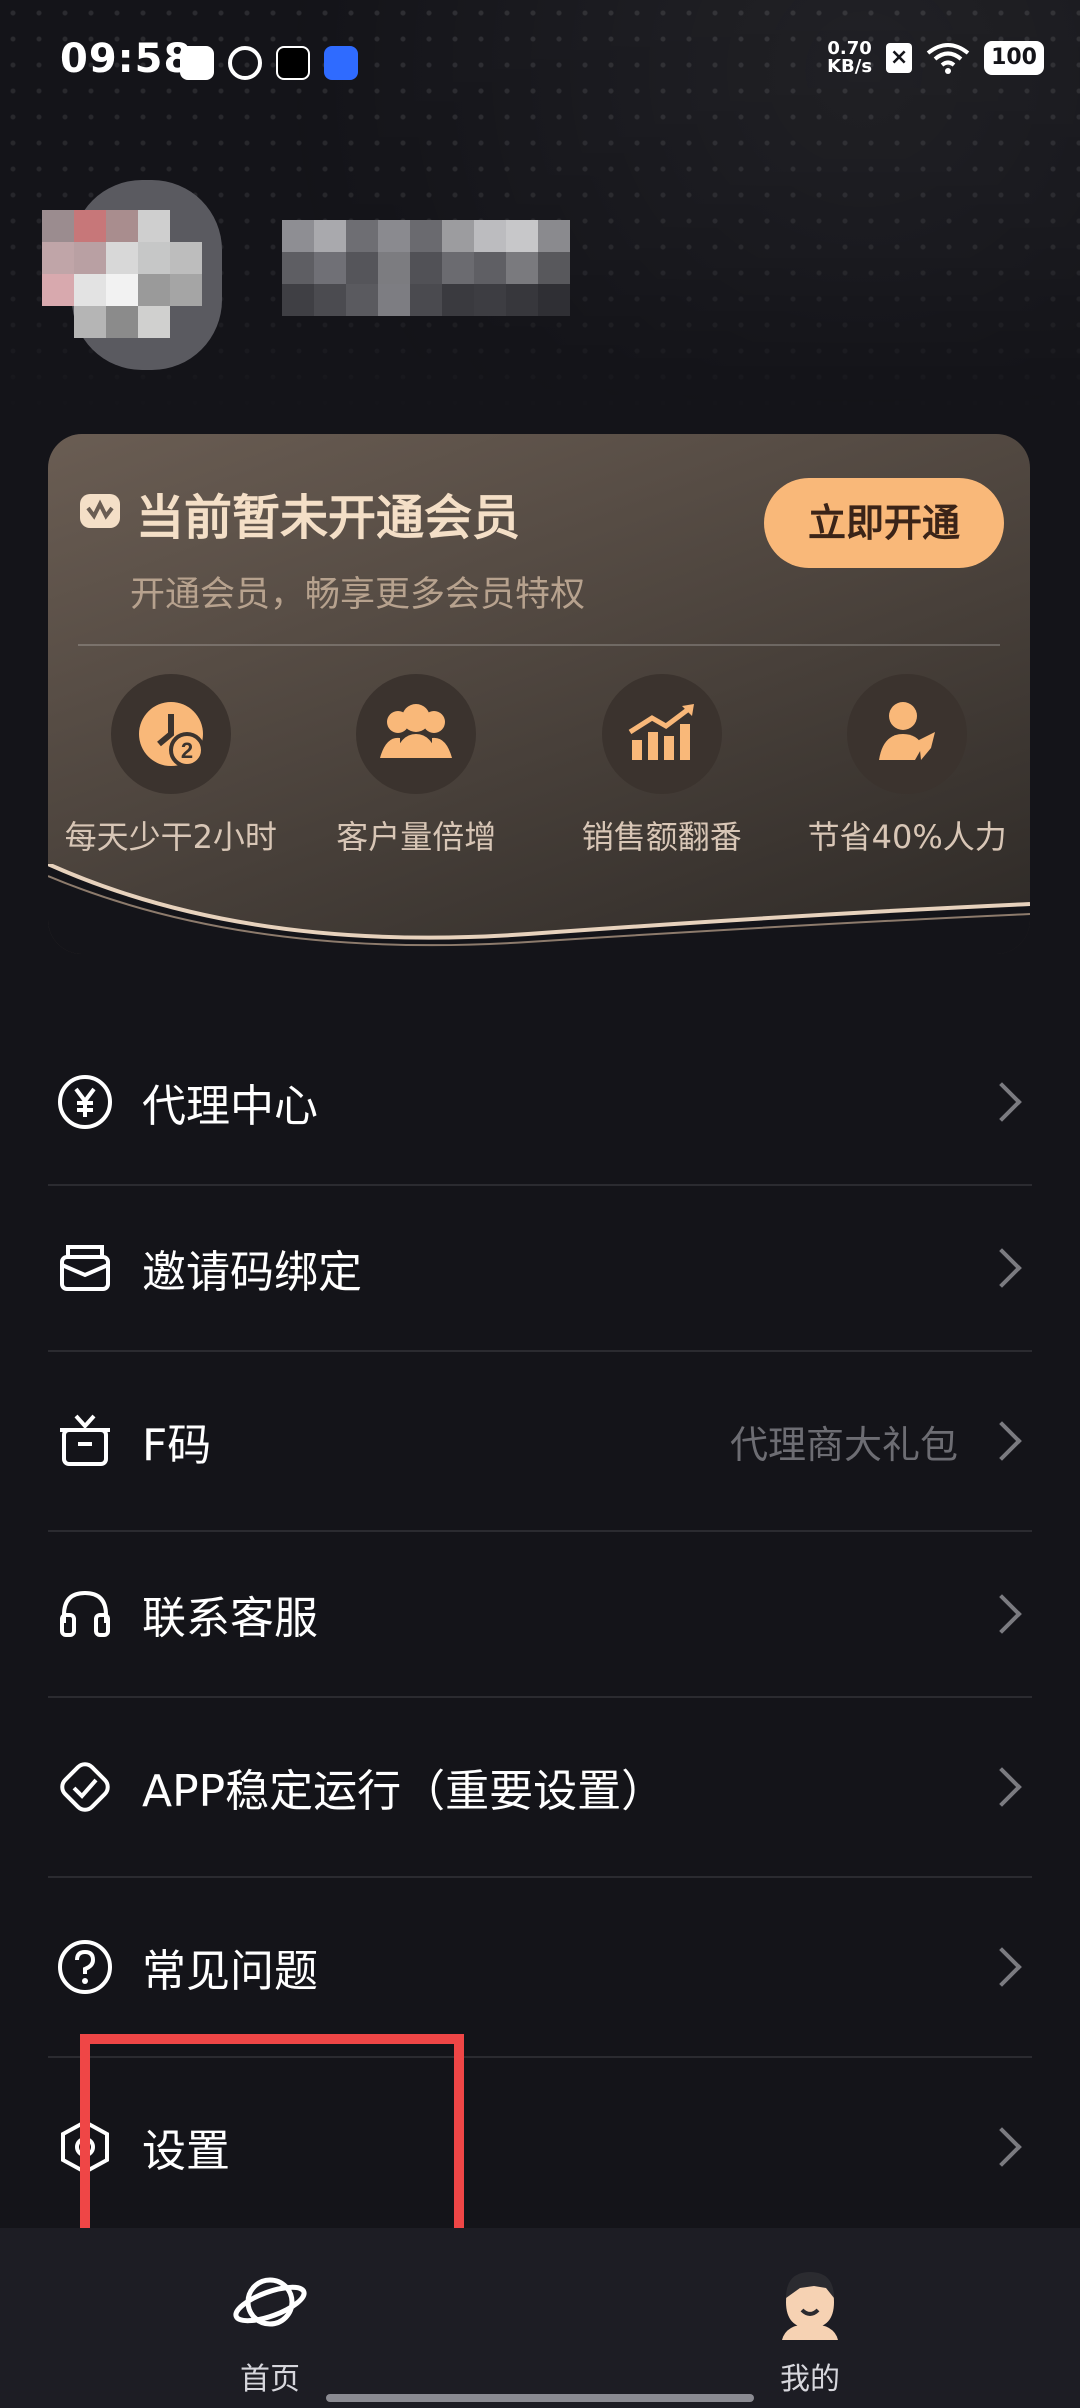  I want to click on benefit-item: 2 每天少干2小时, so click(171, 766).